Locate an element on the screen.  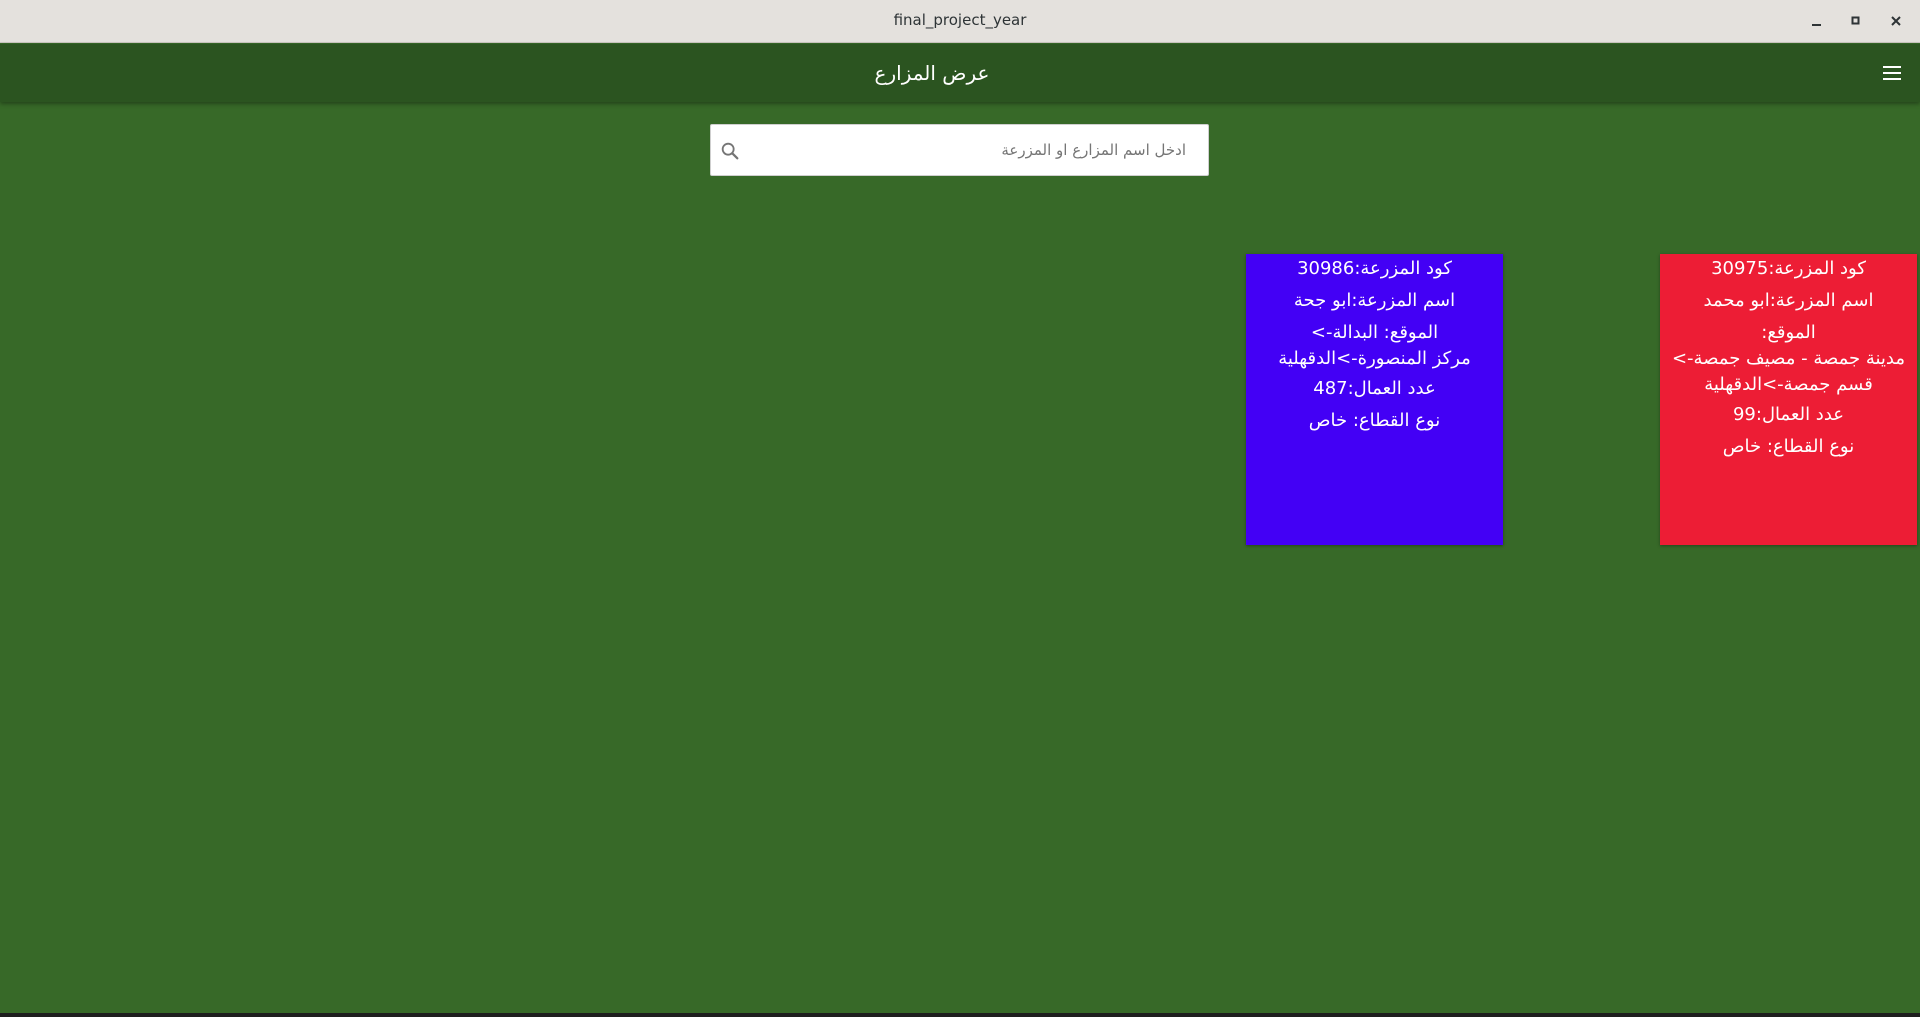
window-titlebar: final_project_year is located at coordinates (960, 21).